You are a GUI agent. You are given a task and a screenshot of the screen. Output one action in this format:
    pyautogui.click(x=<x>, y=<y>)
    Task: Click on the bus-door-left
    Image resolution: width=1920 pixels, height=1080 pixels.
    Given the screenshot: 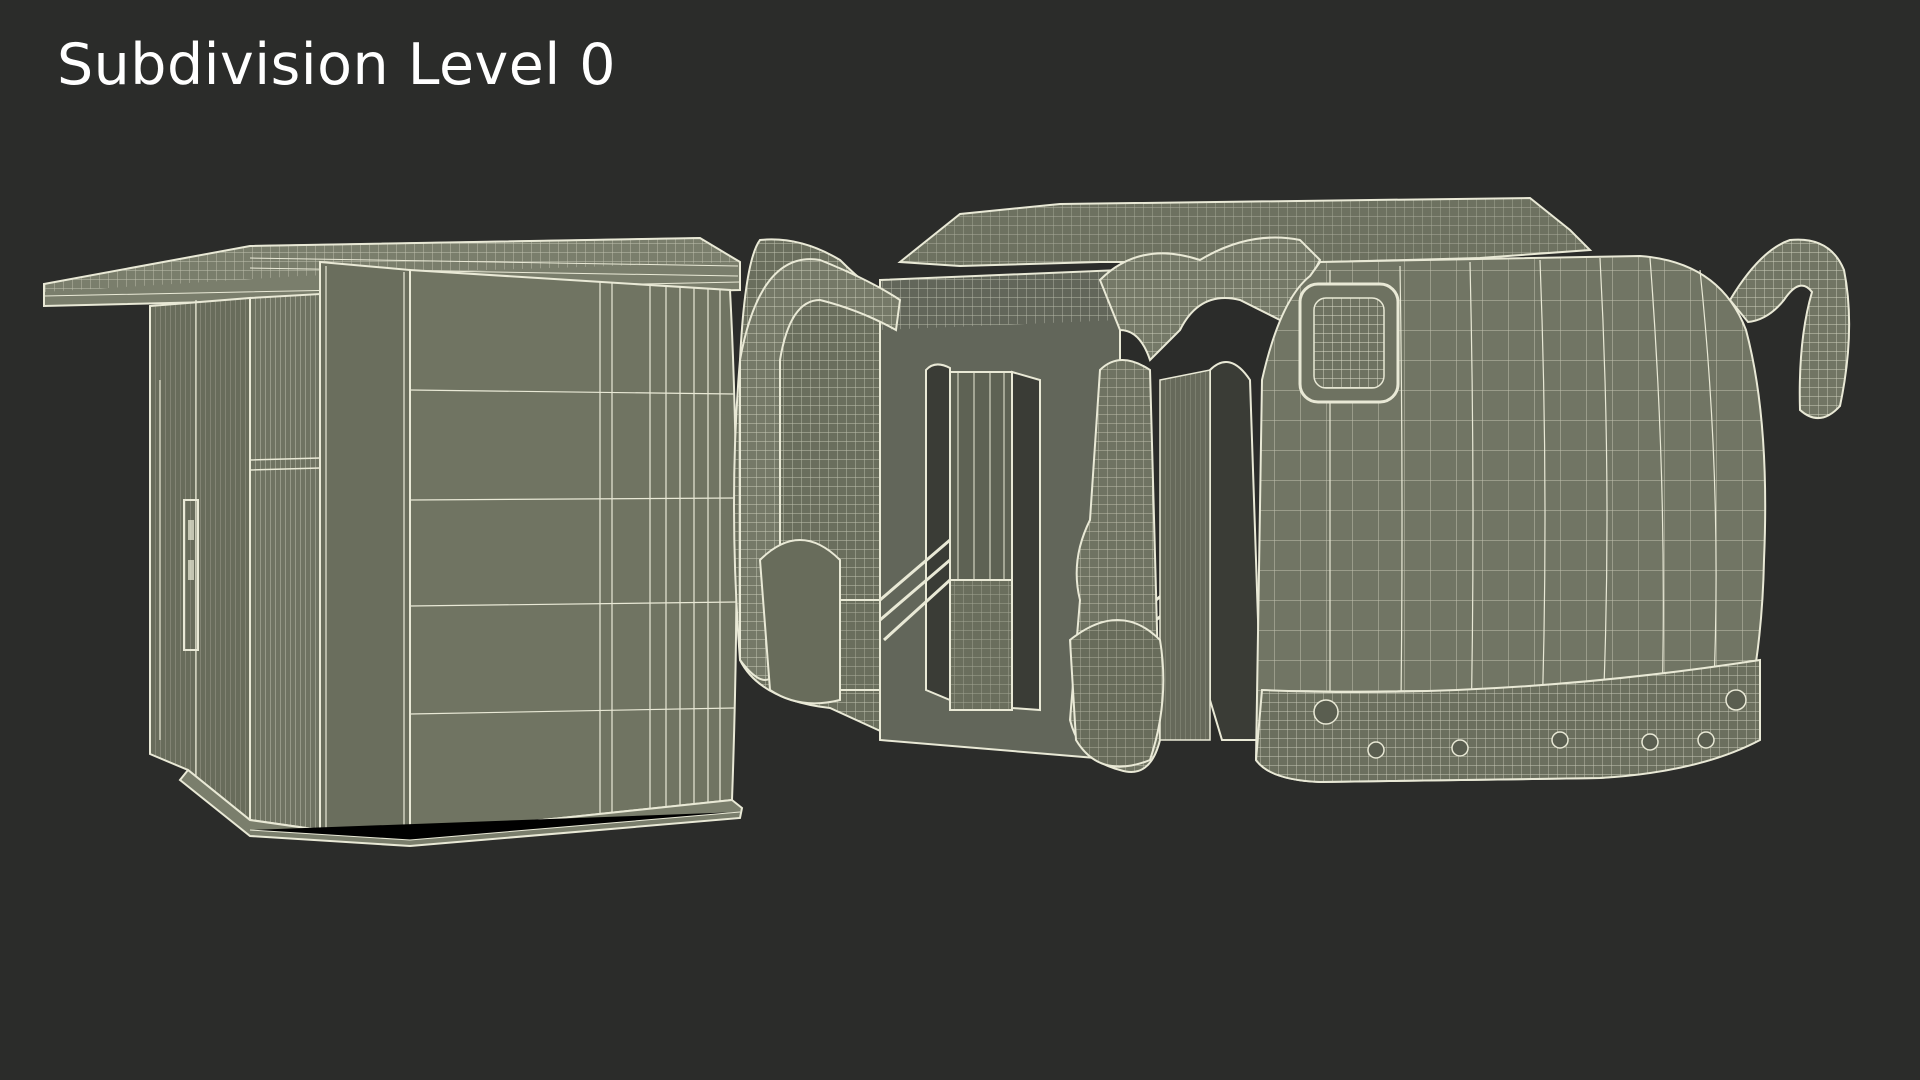 What is the action you would take?
    pyautogui.click(x=938, y=532)
    